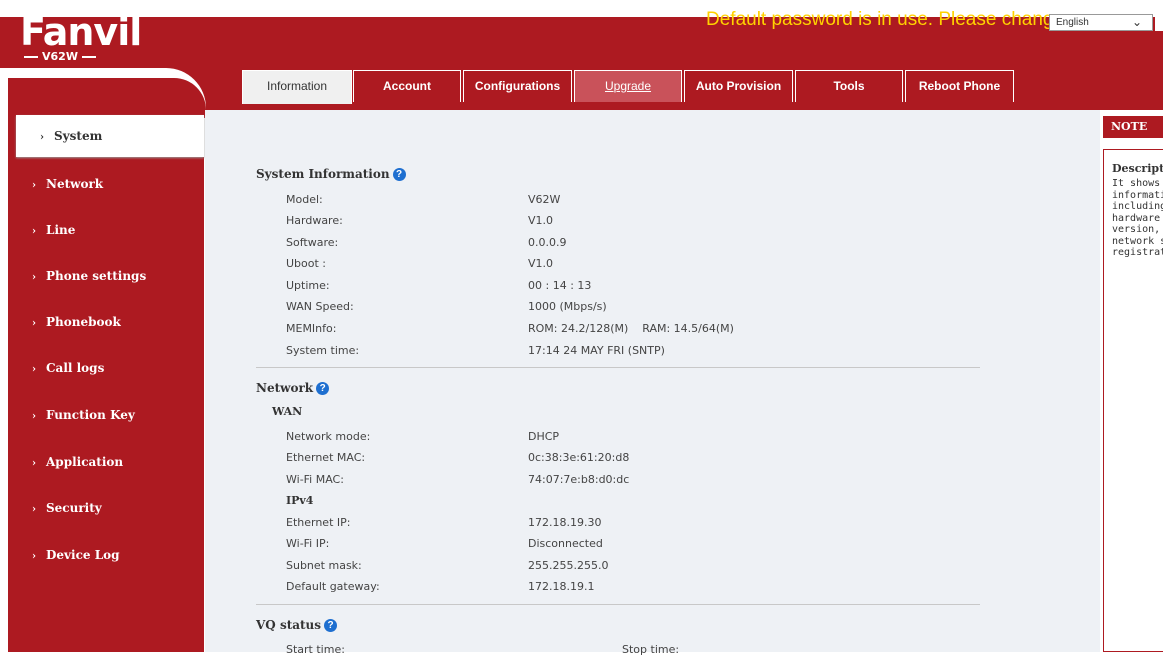  What do you see at coordinates (651, 649) in the screenshot?
I see `stop-time-label: Stop time:` at bounding box center [651, 649].